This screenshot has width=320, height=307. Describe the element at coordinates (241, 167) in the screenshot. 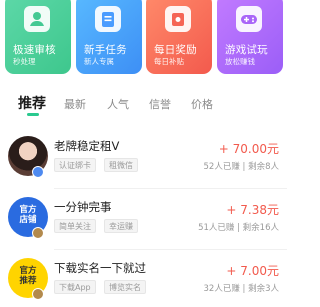

I see `task-stats: 52人已赚 | 剩余8人` at that location.